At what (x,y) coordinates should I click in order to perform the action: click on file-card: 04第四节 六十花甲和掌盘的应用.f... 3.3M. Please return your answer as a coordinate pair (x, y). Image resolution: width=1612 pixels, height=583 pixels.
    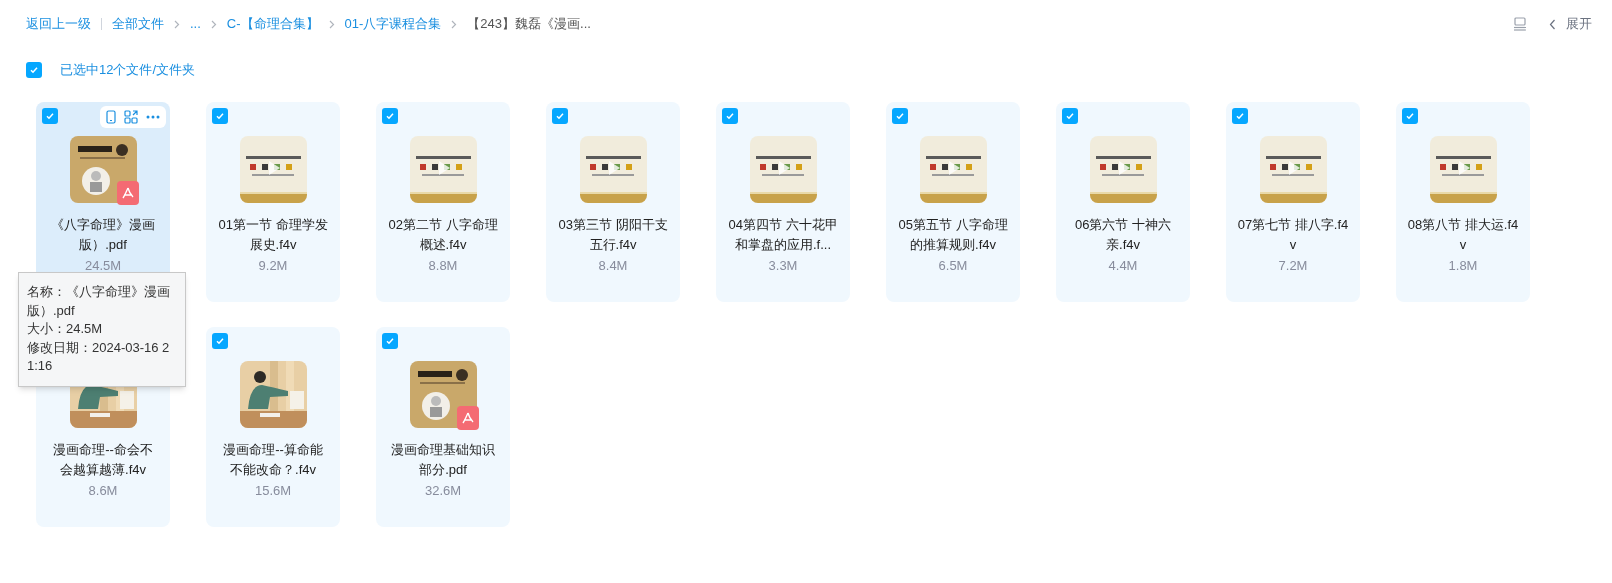
    Looking at the image, I should click on (783, 202).